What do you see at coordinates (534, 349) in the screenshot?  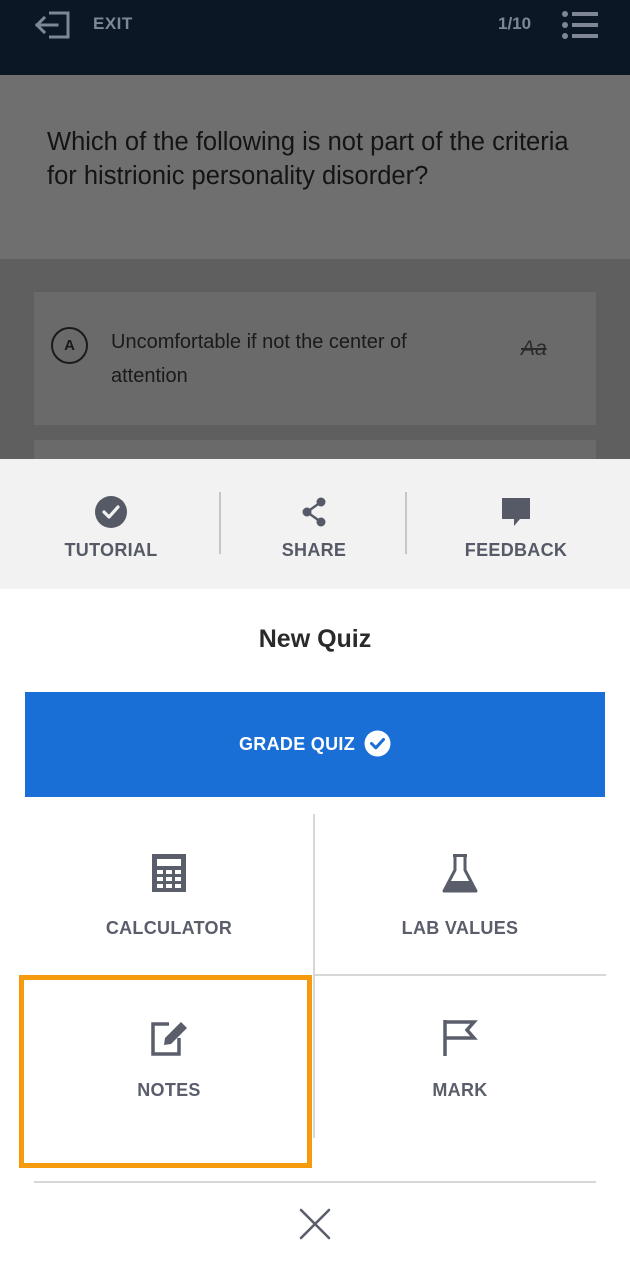 I see `strikethrough-icon: Aa` at bounding box center [534, 349].